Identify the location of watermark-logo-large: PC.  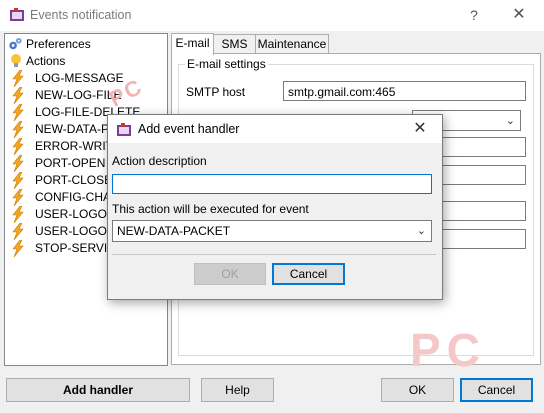
(448, 350).